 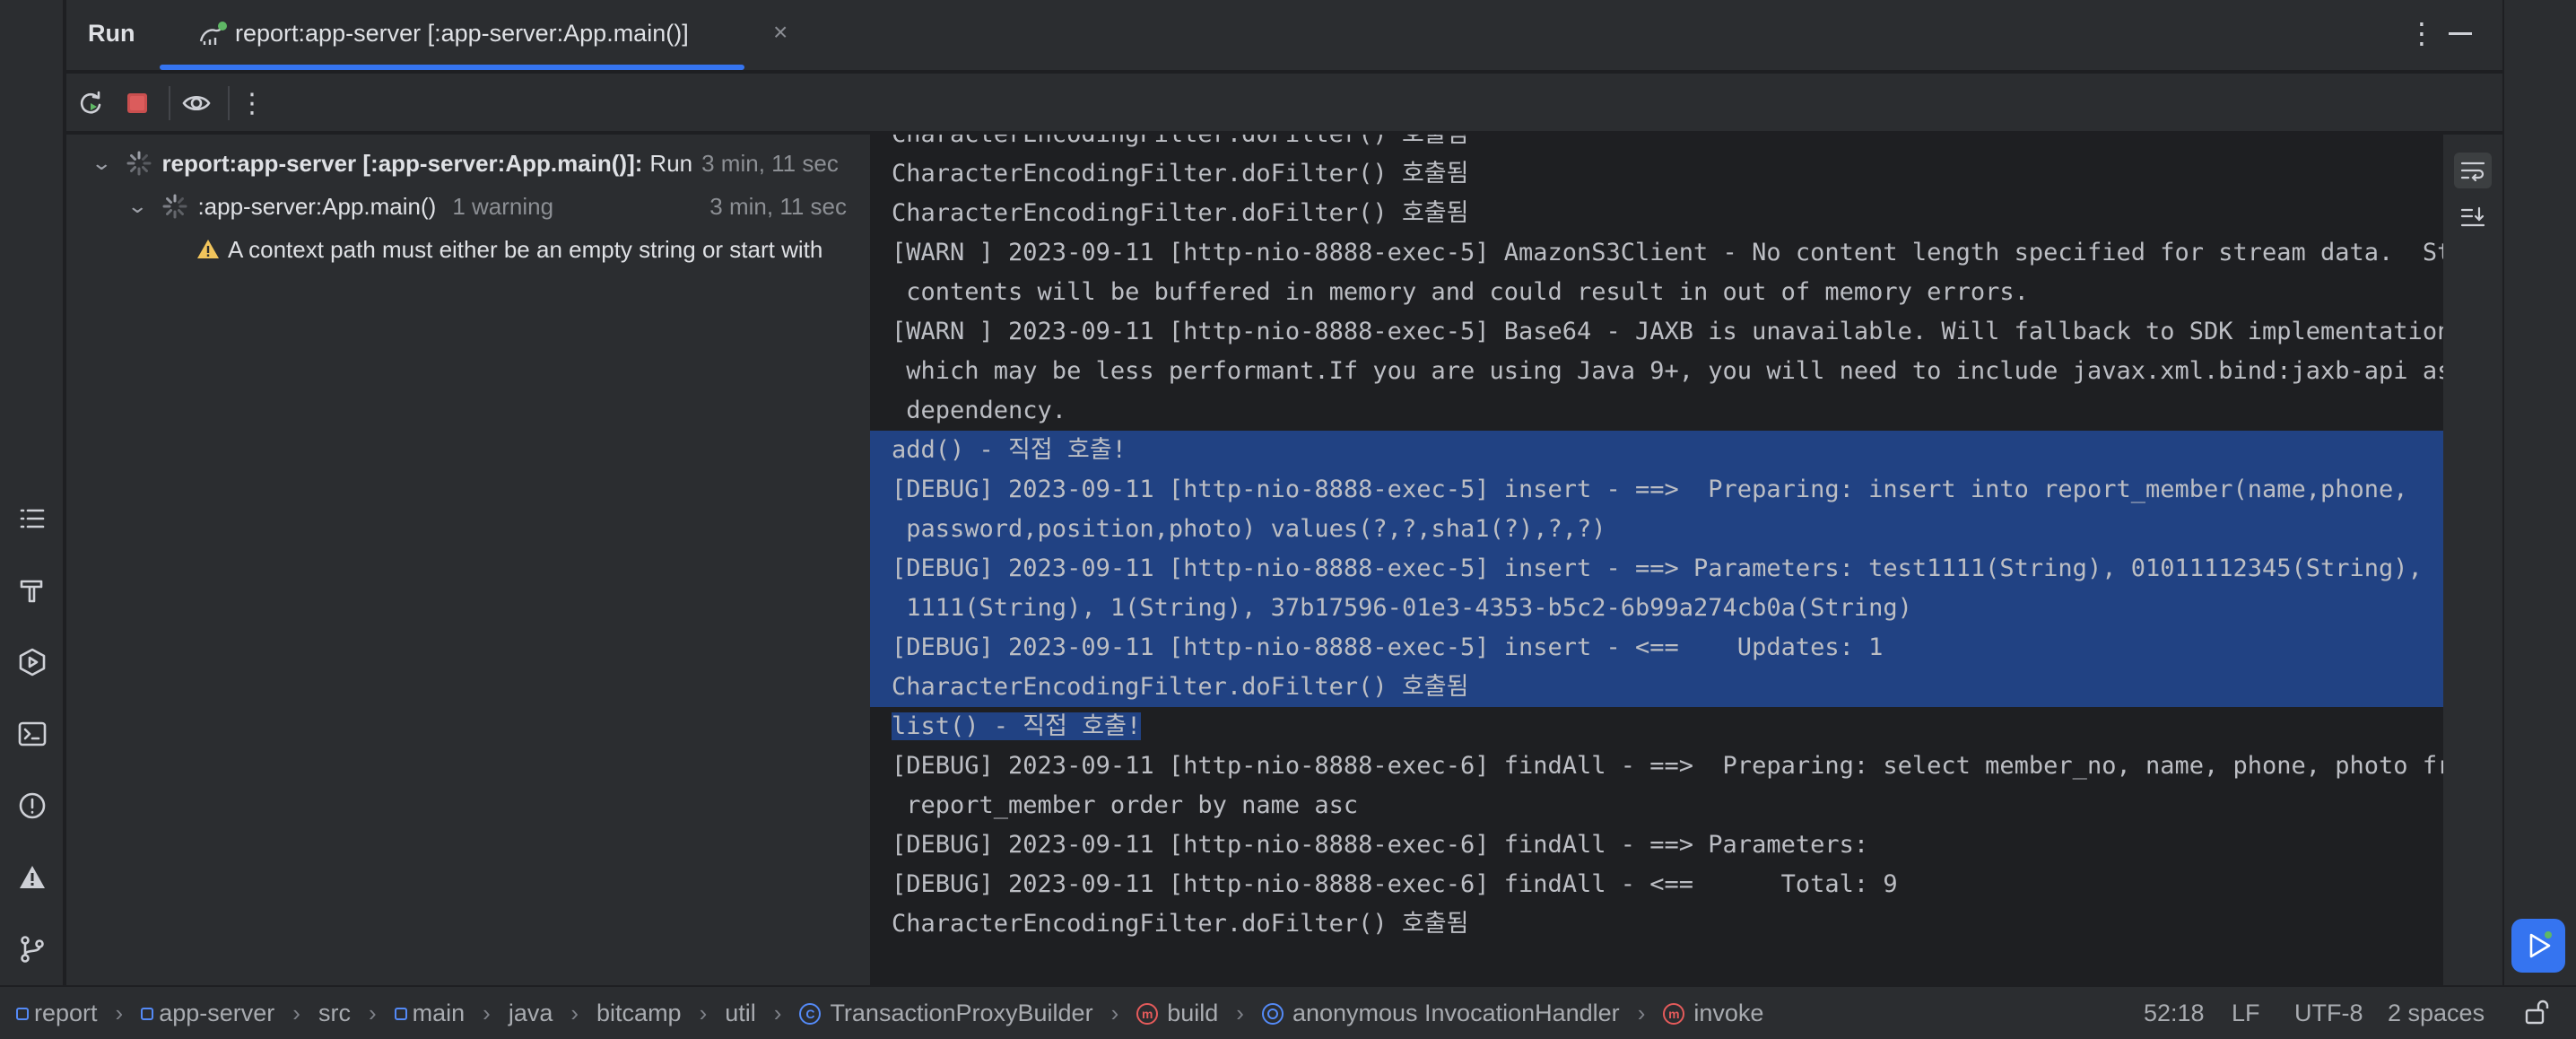 What do you see at coordinates (2421, 33) in the screenshot?
I see `more-options-icon: ⋮` at bounding box center [2421, 33].